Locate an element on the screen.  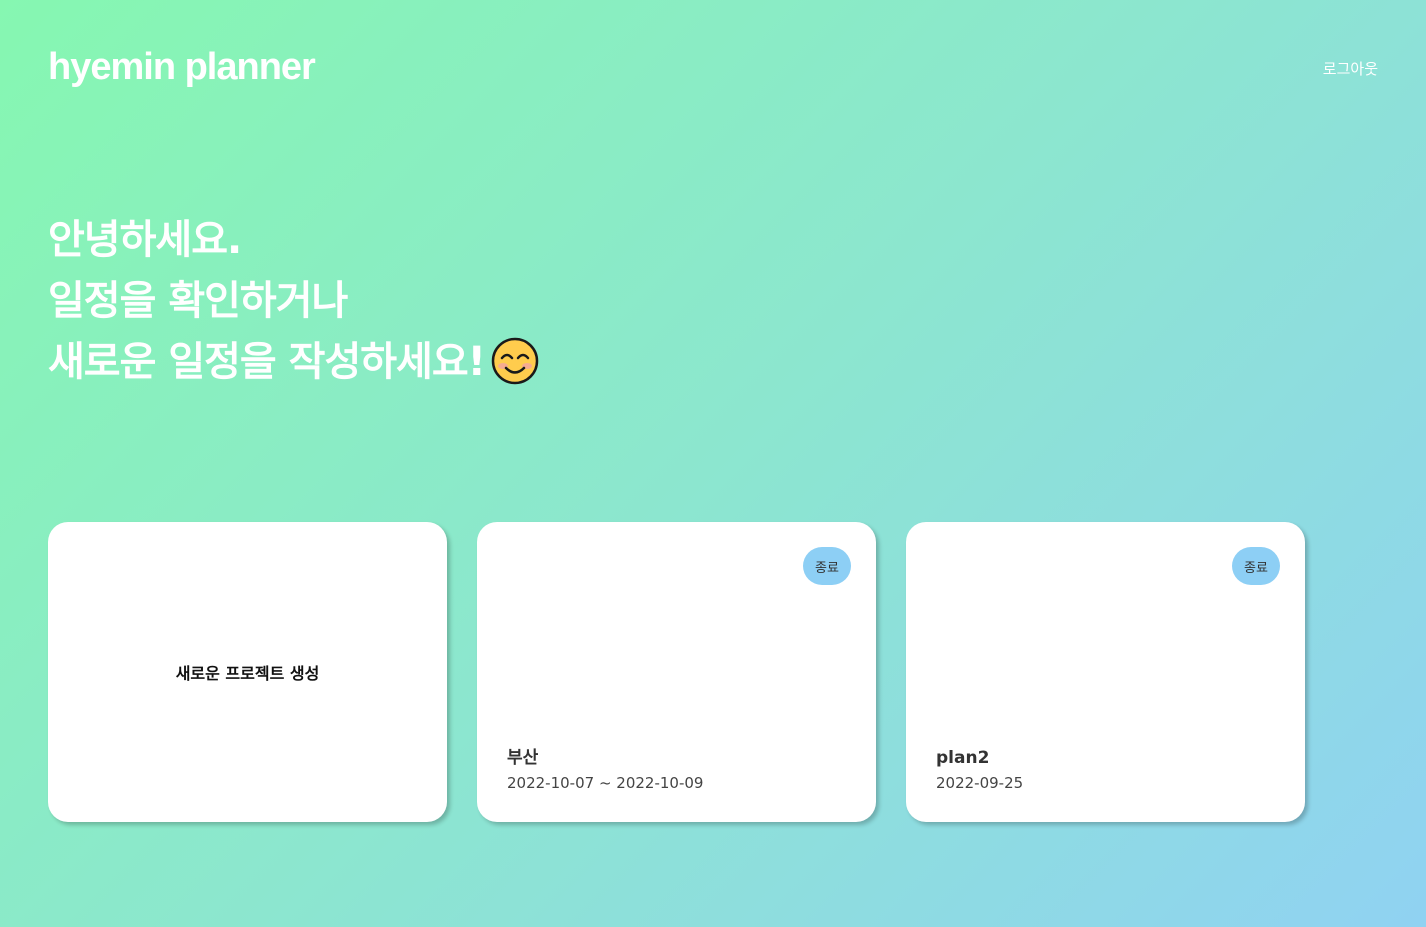
project-title: plan2 is located at coordinates (963, 758).